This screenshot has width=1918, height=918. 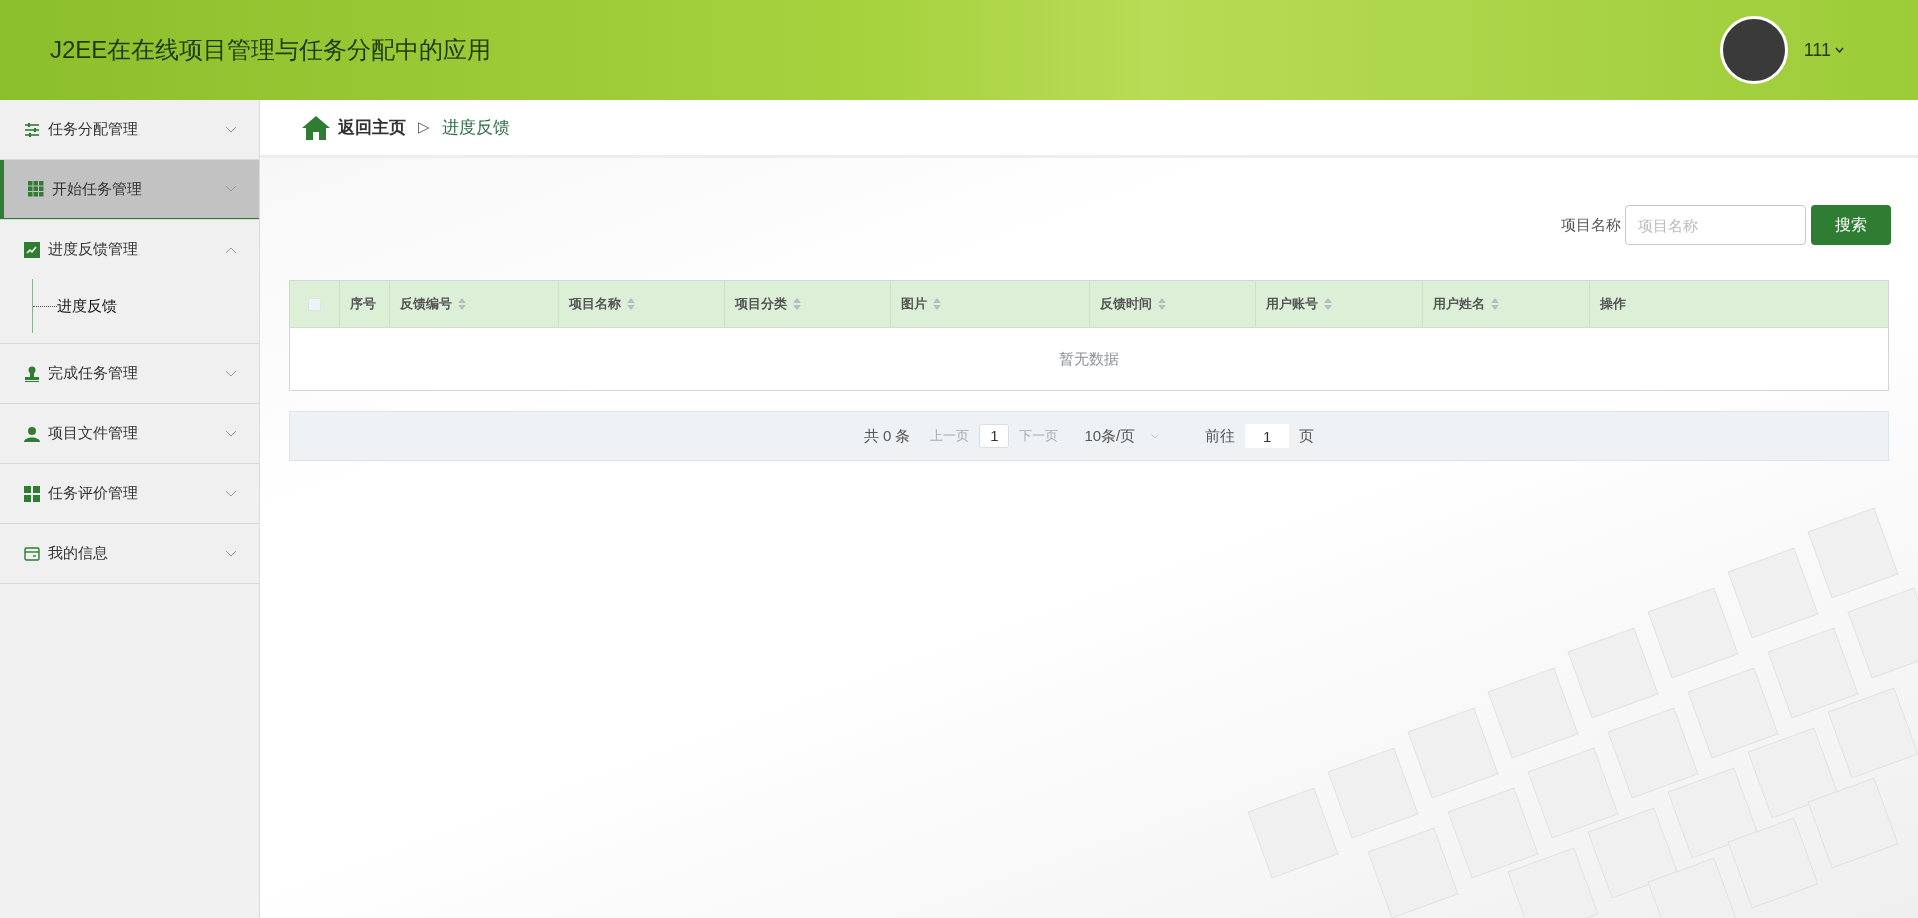 What do you see at coordinates (129, 129) in the screenshot?
I see `sidebar-item: 任务分配管理` at bounding box center [129, 129].